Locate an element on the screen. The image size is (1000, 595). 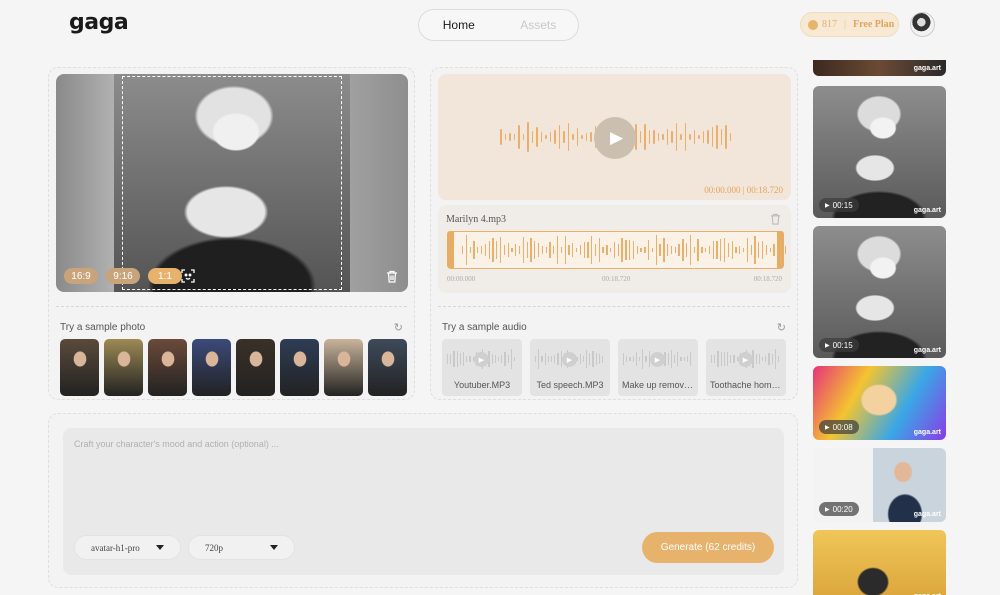
sample-audio-card: ▶ Youtuber.MP3 is located at coordinates (482, 367).